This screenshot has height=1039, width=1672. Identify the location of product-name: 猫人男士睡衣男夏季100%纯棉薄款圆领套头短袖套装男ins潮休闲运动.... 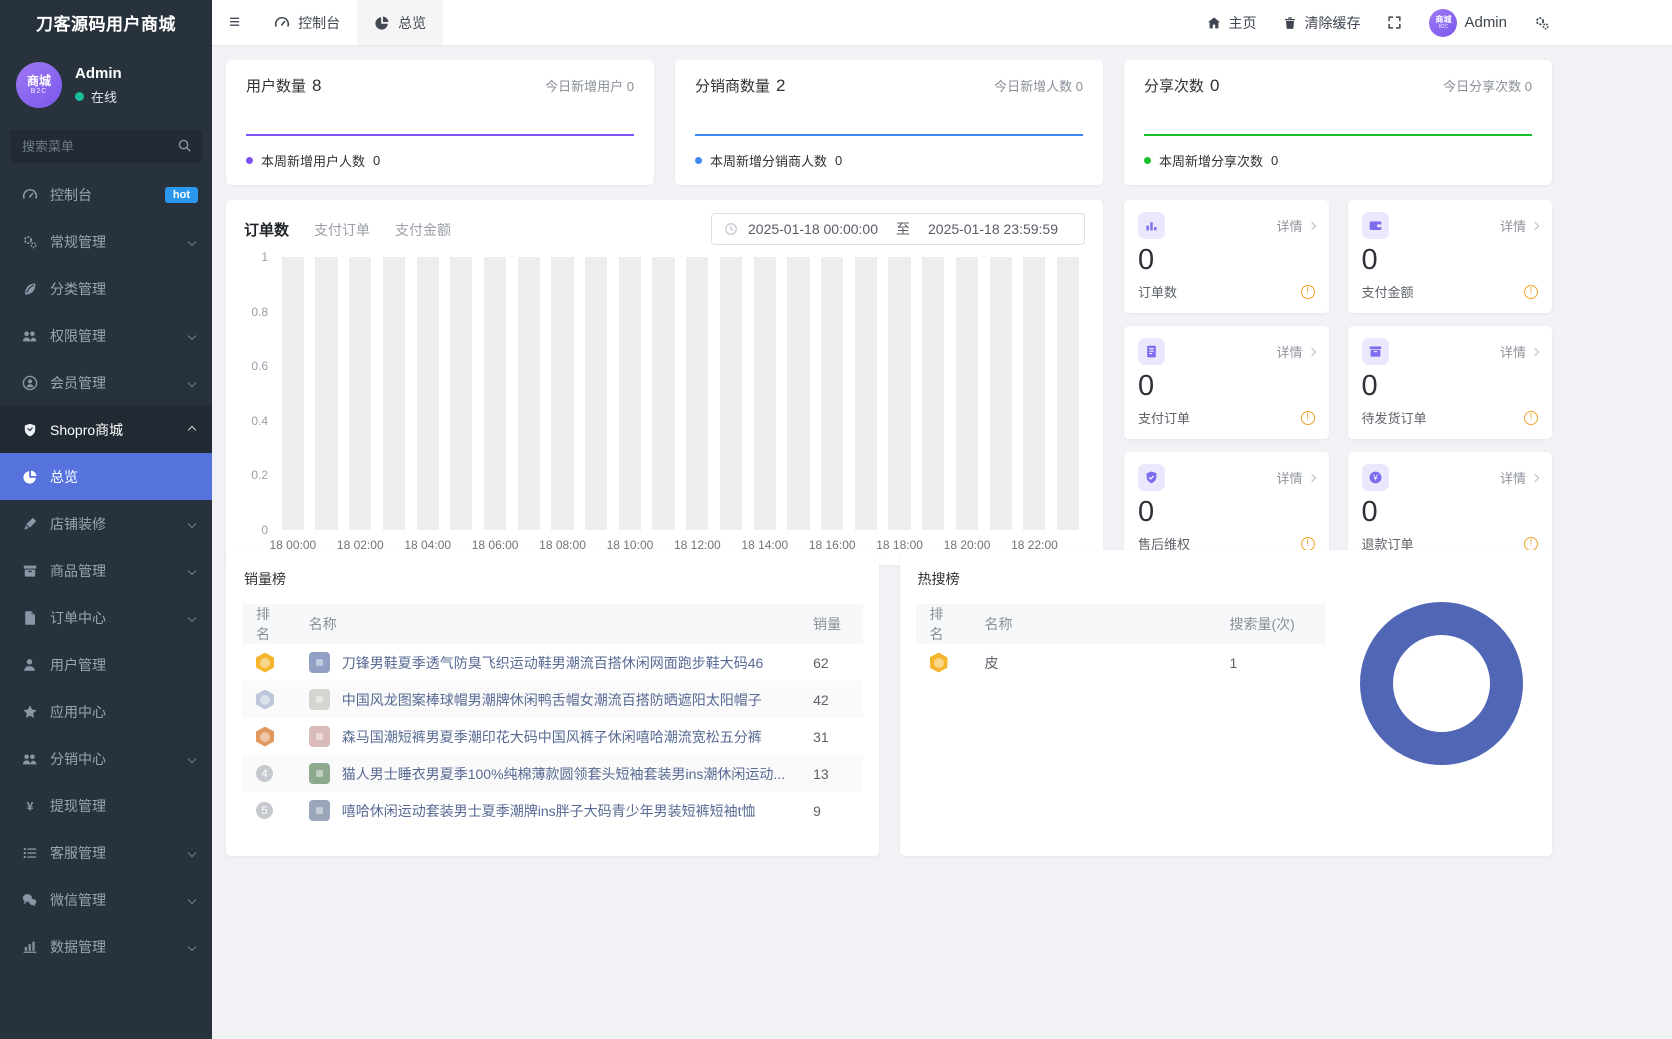
(563, 774).